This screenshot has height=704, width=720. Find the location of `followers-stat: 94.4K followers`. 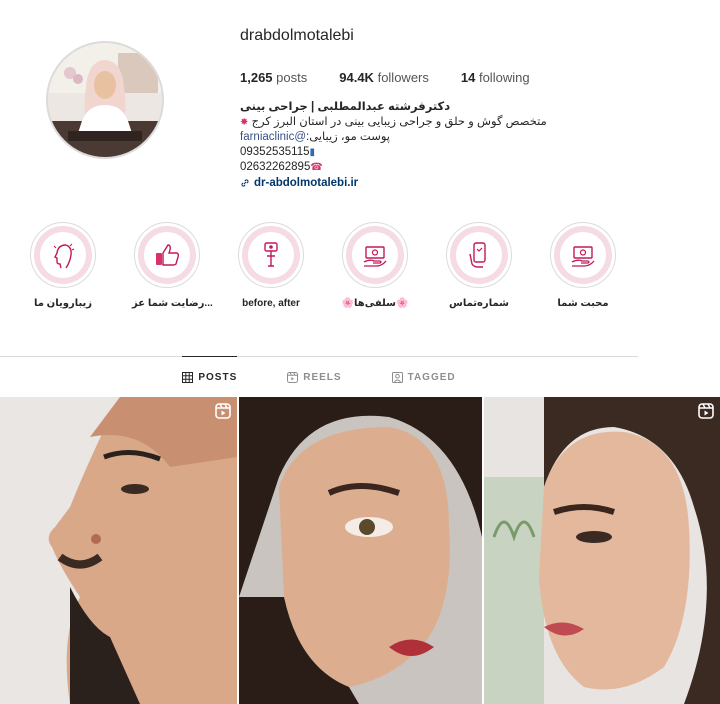

followers-stat: 94.4K followers is located at coordinates (384, 77).